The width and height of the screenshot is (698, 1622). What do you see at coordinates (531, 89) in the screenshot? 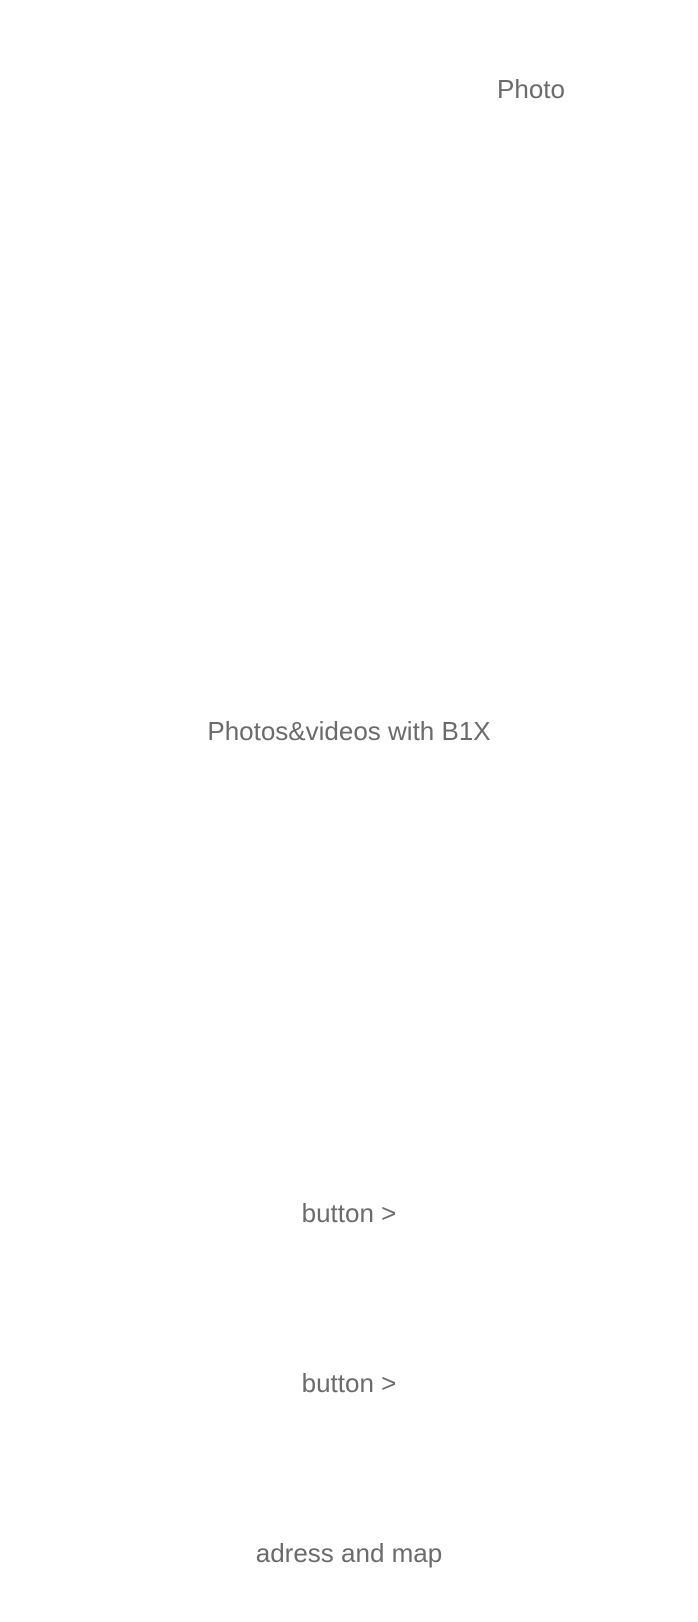
I see `photo-label: Photo` at bounding box center [531, 89].